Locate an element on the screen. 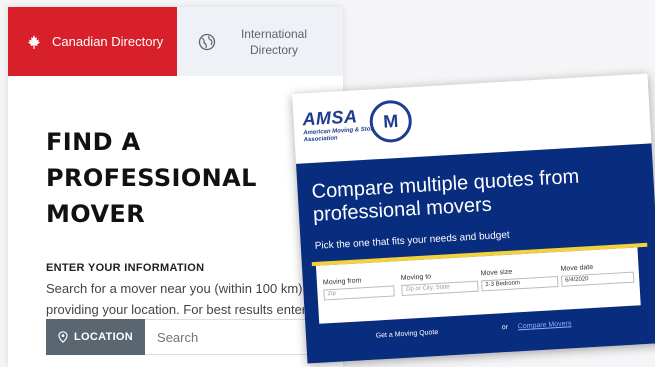 The height and width of the screenshot is (367, 655). get-quote-label: Get a Moving Quote is located at coordinates (407, 334).